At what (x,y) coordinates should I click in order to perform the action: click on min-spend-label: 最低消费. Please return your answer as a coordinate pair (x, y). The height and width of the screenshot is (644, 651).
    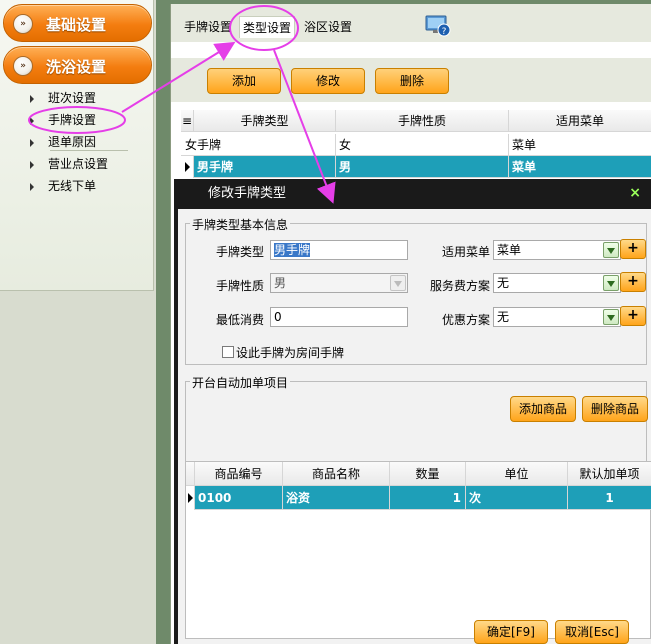
    Looking at the image, I should click on (239, 320).